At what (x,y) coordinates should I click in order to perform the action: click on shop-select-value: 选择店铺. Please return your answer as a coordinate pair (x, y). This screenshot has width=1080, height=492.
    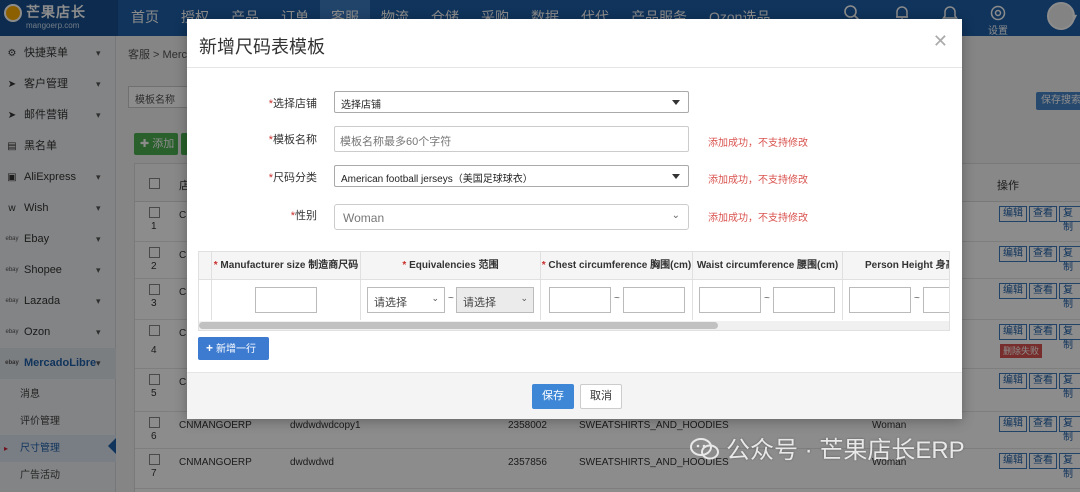
    Looking at the image, I should click on (361, 105).